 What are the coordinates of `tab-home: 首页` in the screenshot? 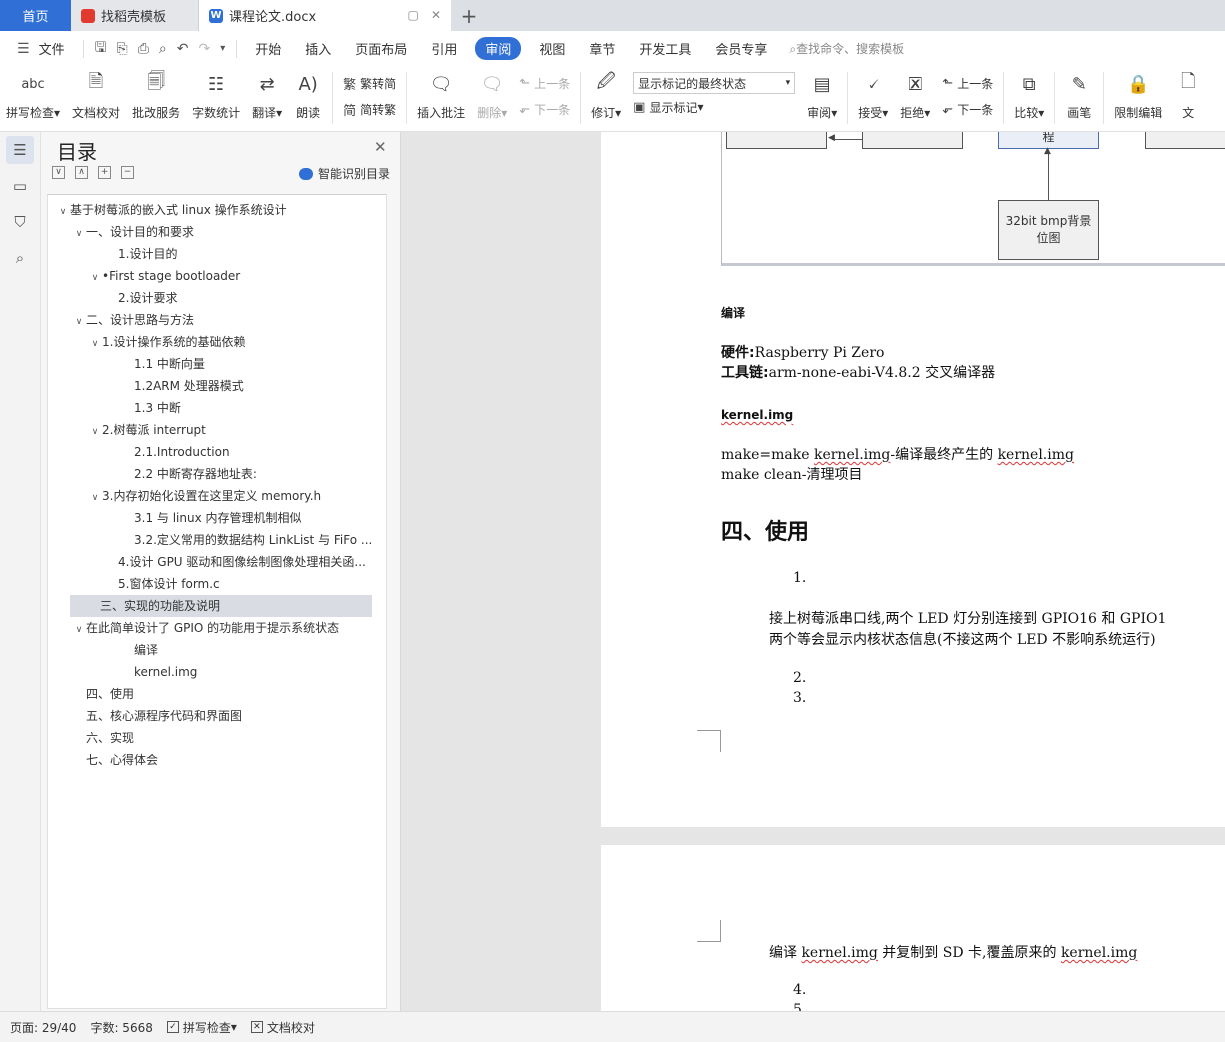 It's located at (35, 15).